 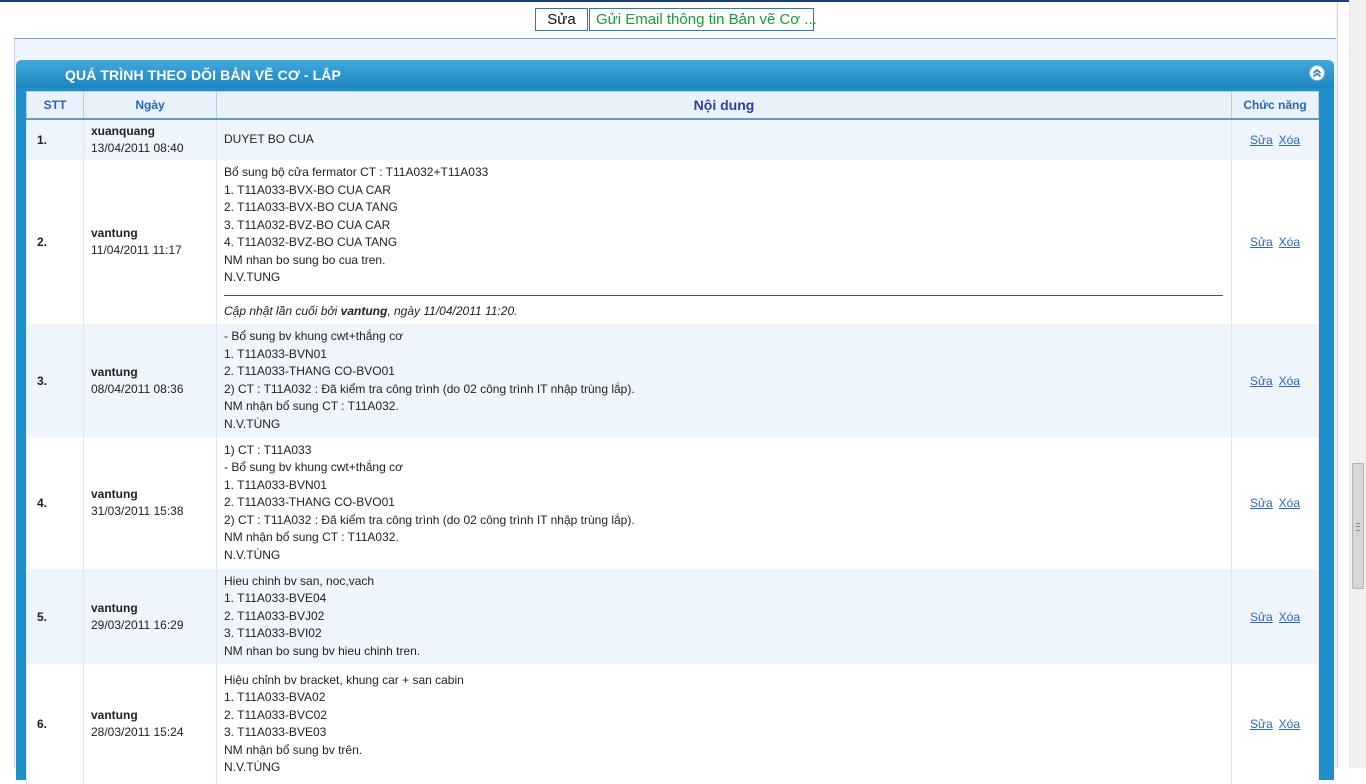 What do you see at coordinates (1357, 384) in the screenshot?
I see `vertical-scrollbar` at bounding box center [1357, 384].